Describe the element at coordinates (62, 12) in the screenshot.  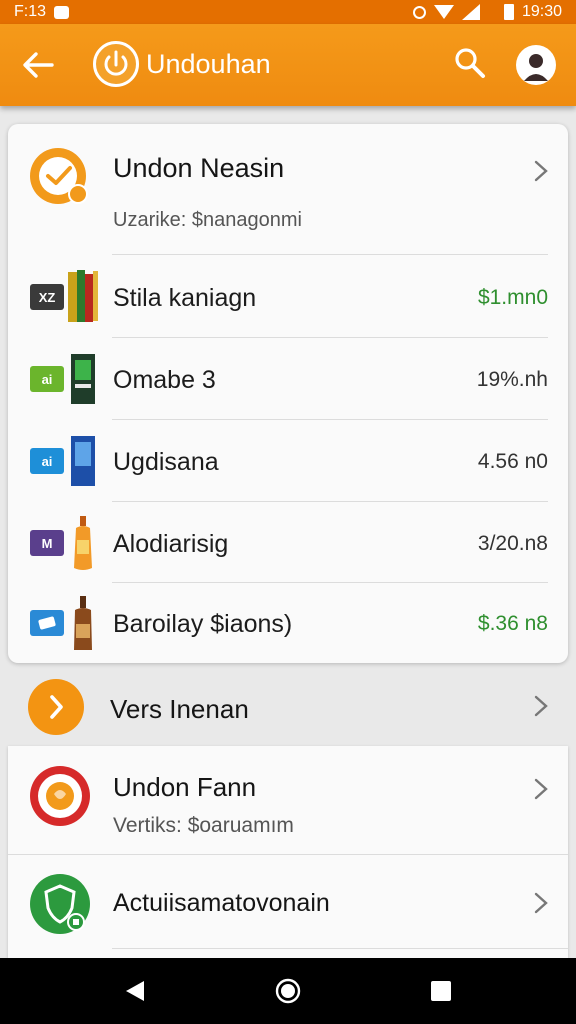
I see `notification-icon` at that location.